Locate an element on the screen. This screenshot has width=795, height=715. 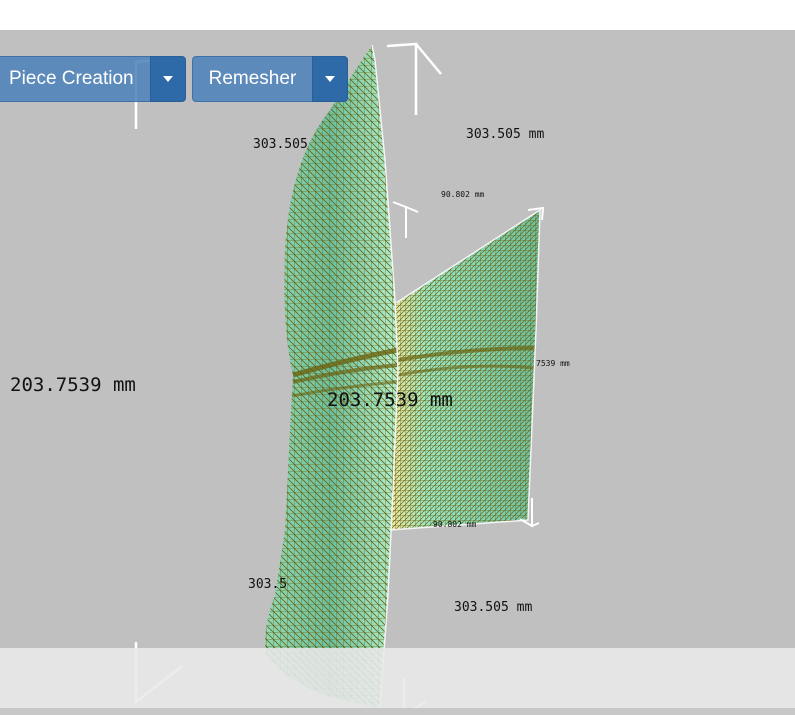
piece-creation-dropdown-toggle is located at coordinates (167, 79).